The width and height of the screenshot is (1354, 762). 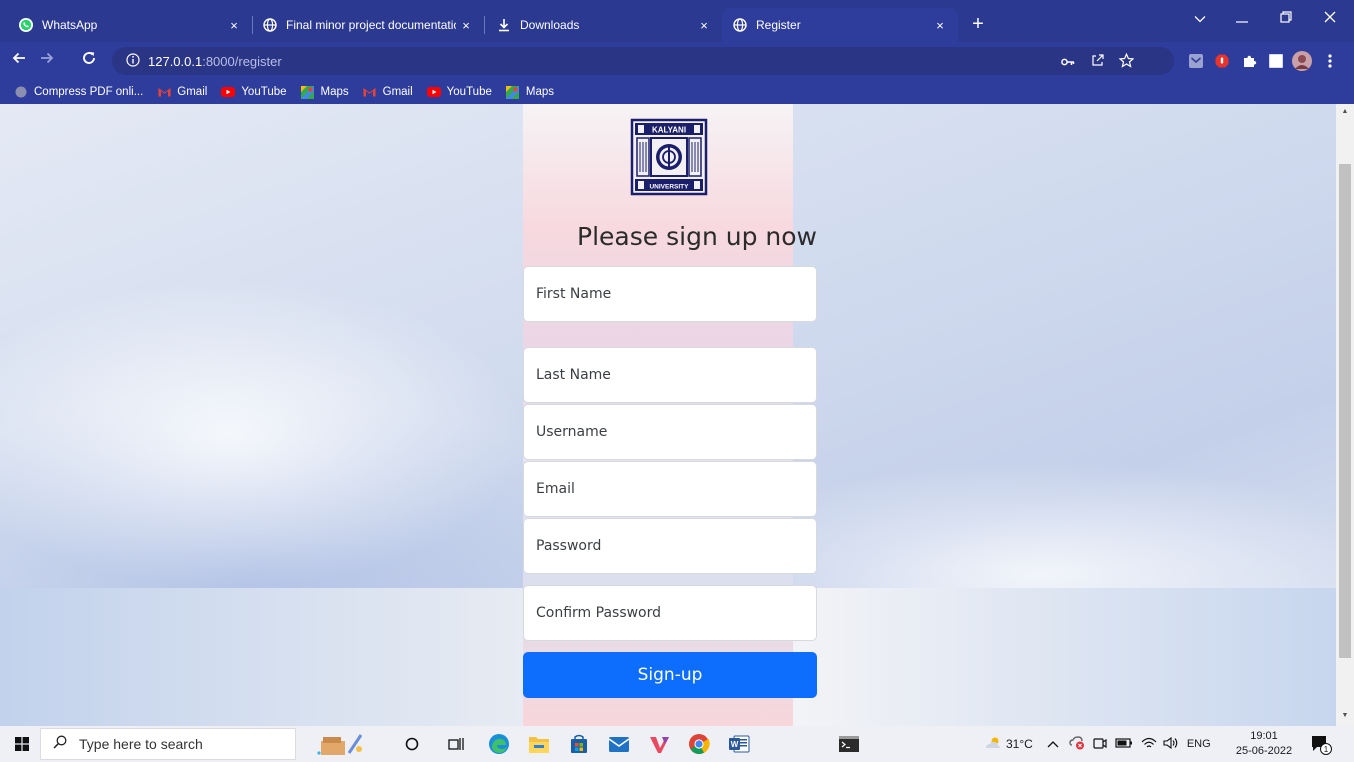 I want to click on wifi-icon, so click(x=1149, y=744).